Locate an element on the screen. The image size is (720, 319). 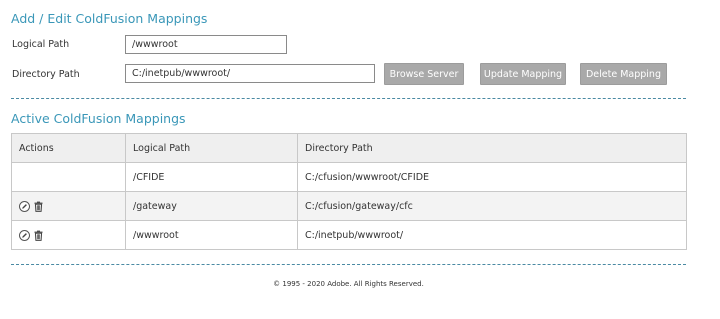
table-row: /CFIDE C:/cfusion/wwwroot/CFIDE is located at coordinates (349, 177).